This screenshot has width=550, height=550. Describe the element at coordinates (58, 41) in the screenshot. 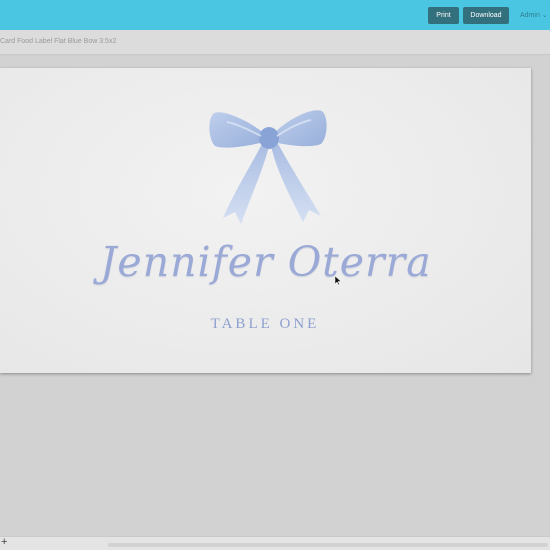

I see `document-title: Card Food Label Flat Blue Bow 3.5x2` at that location.